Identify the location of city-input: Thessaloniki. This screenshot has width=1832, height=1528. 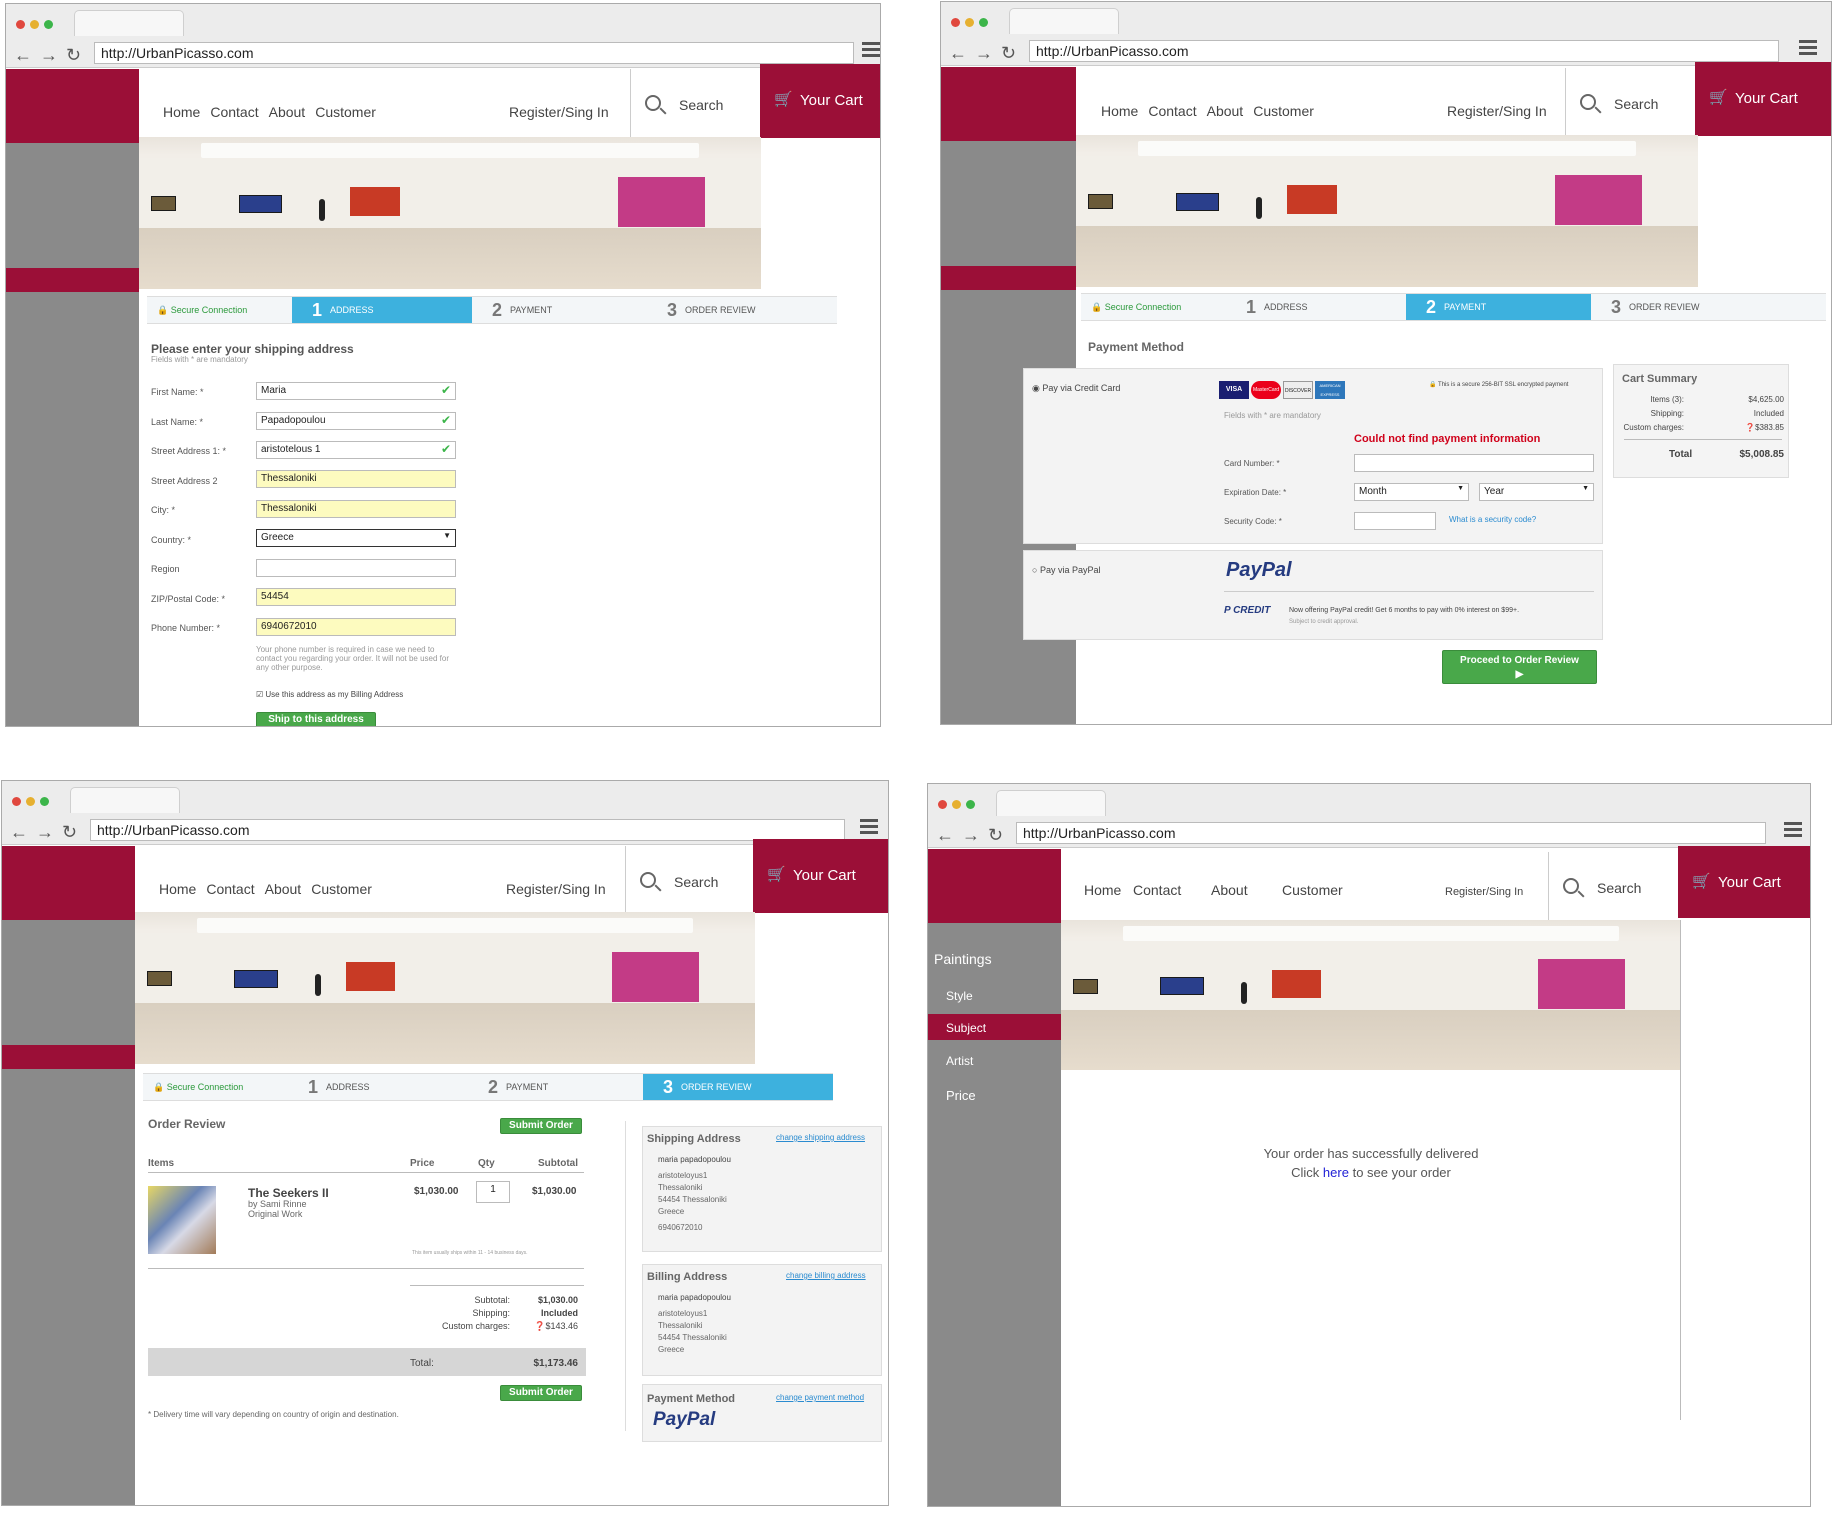
(356, 509).